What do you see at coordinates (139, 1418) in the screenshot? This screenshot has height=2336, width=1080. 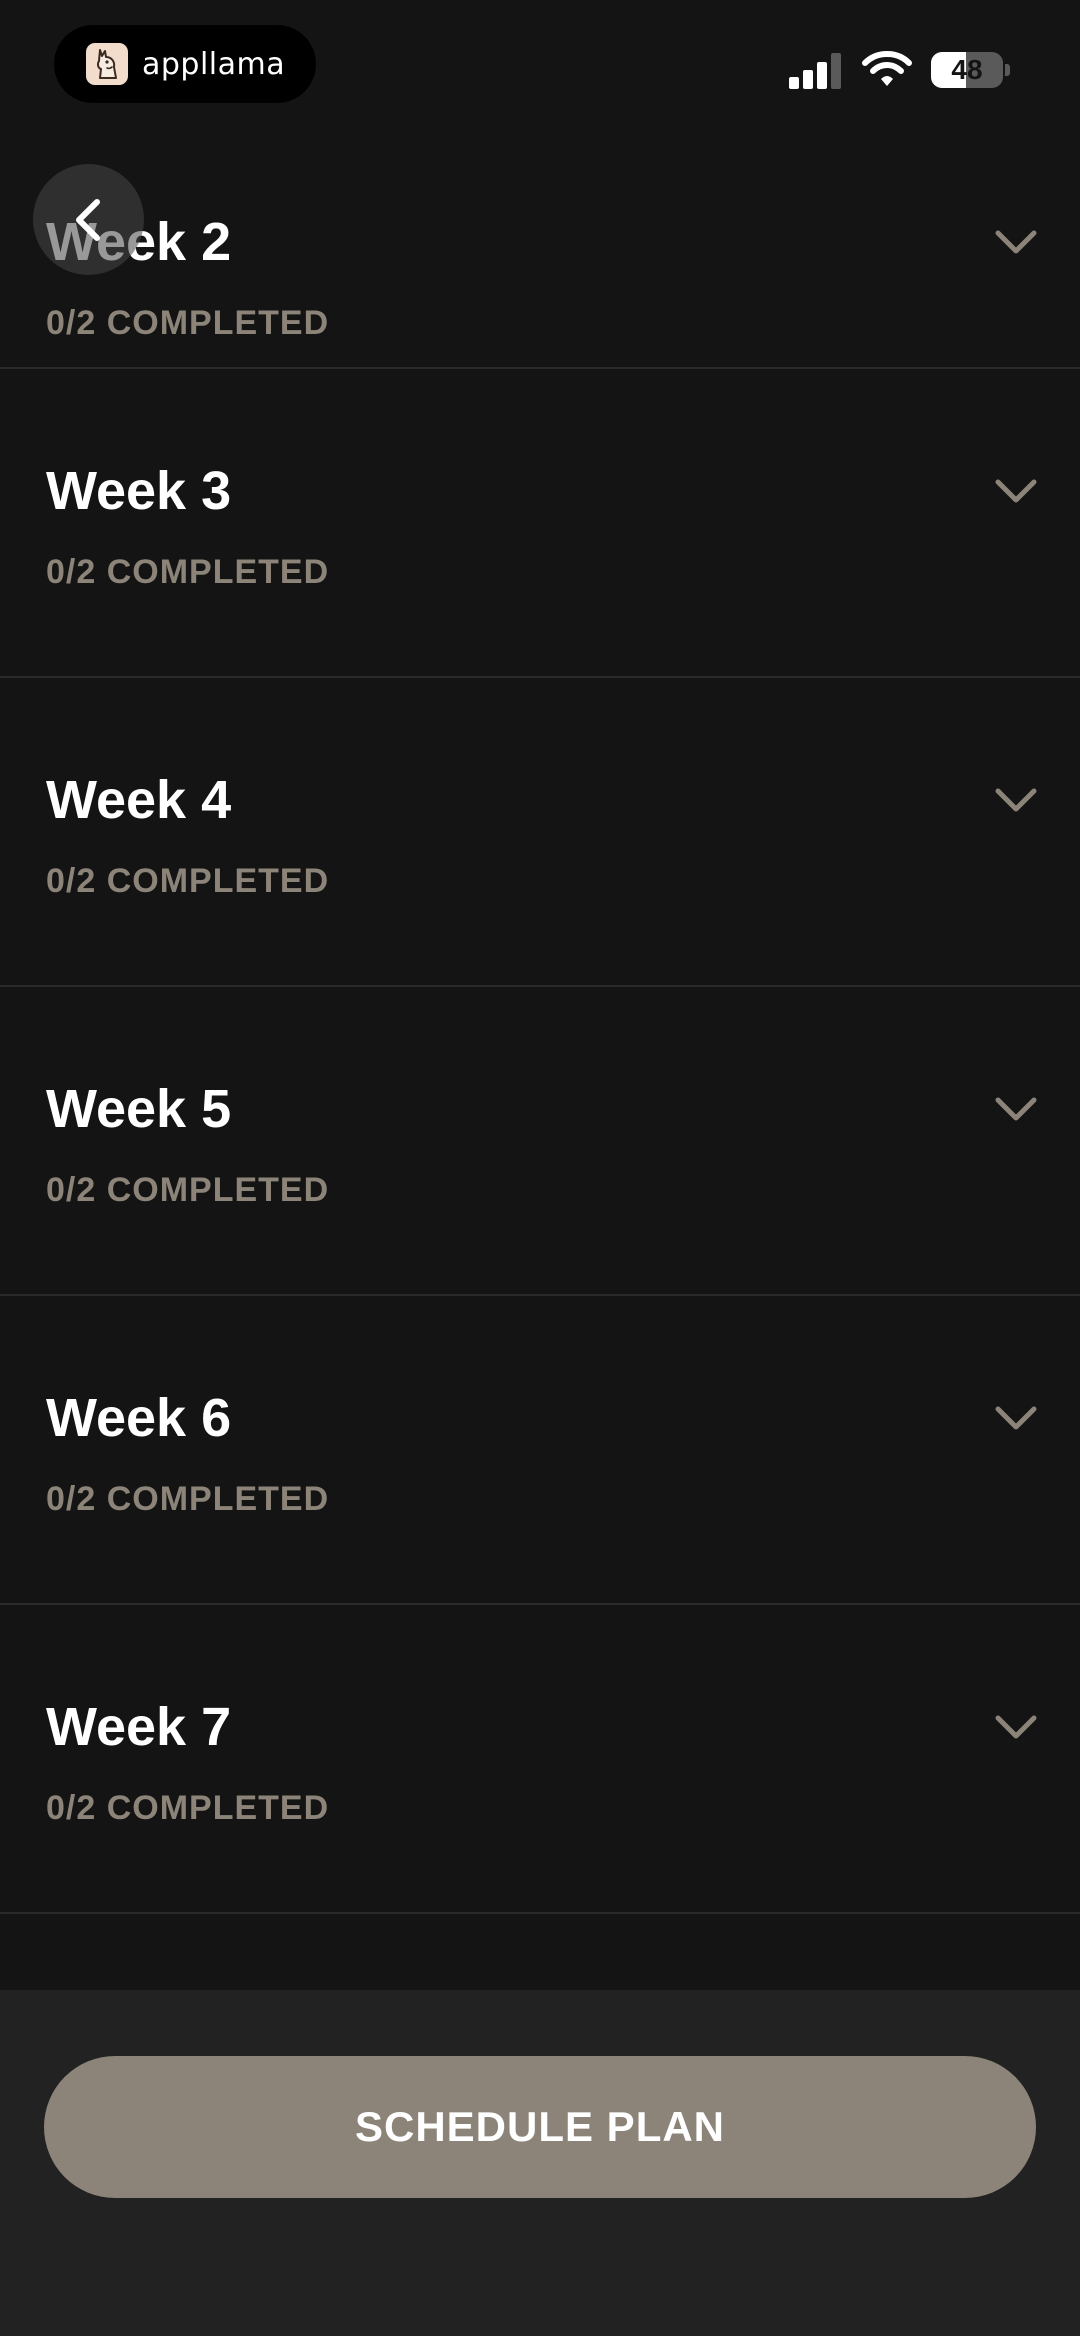 I see `week-title: Week 6` at bounding box center [139, 1418].